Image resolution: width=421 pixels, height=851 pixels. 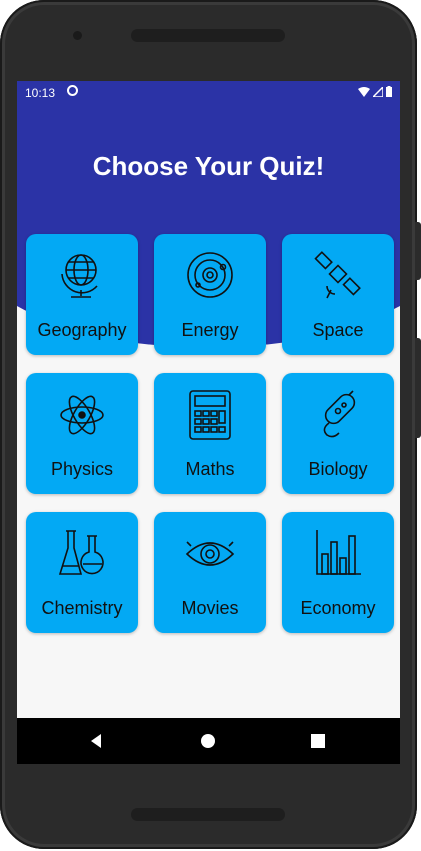 I want to click on quiz-card-maths: Maths, so click(x=210, y=433).